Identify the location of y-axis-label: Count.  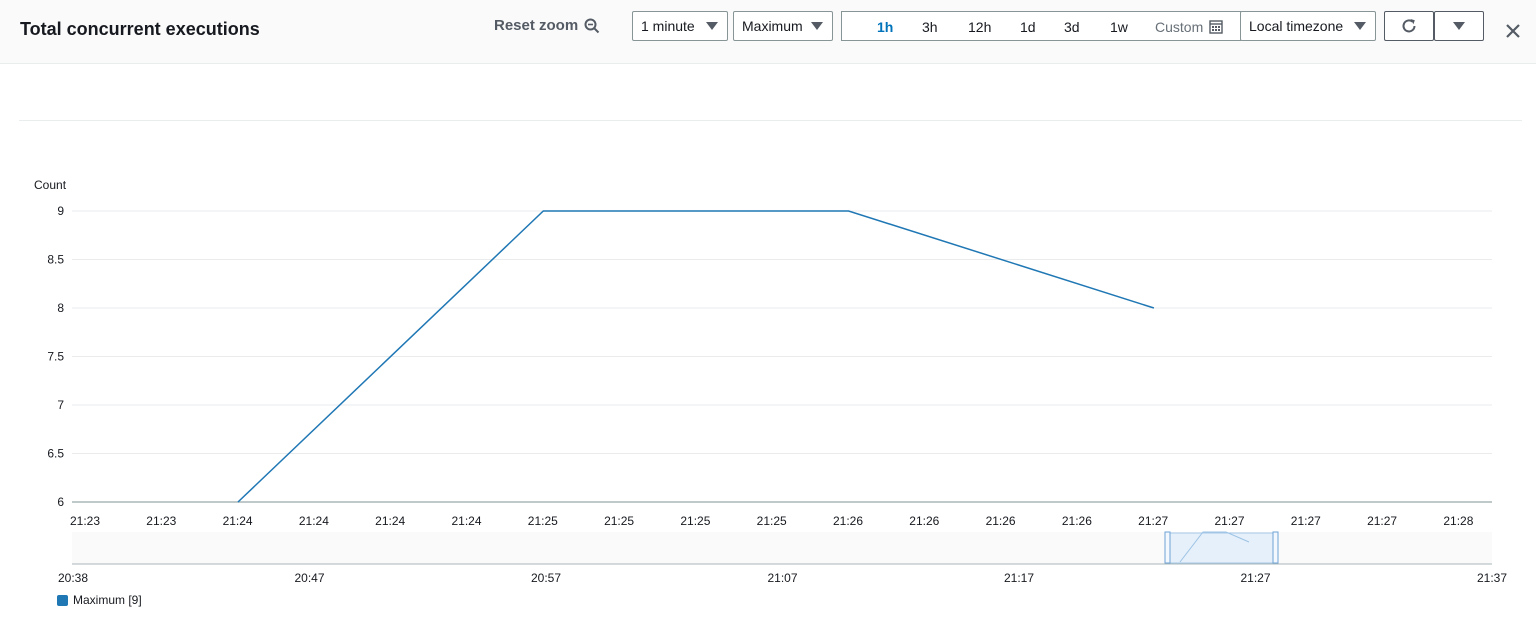
(50, 185).